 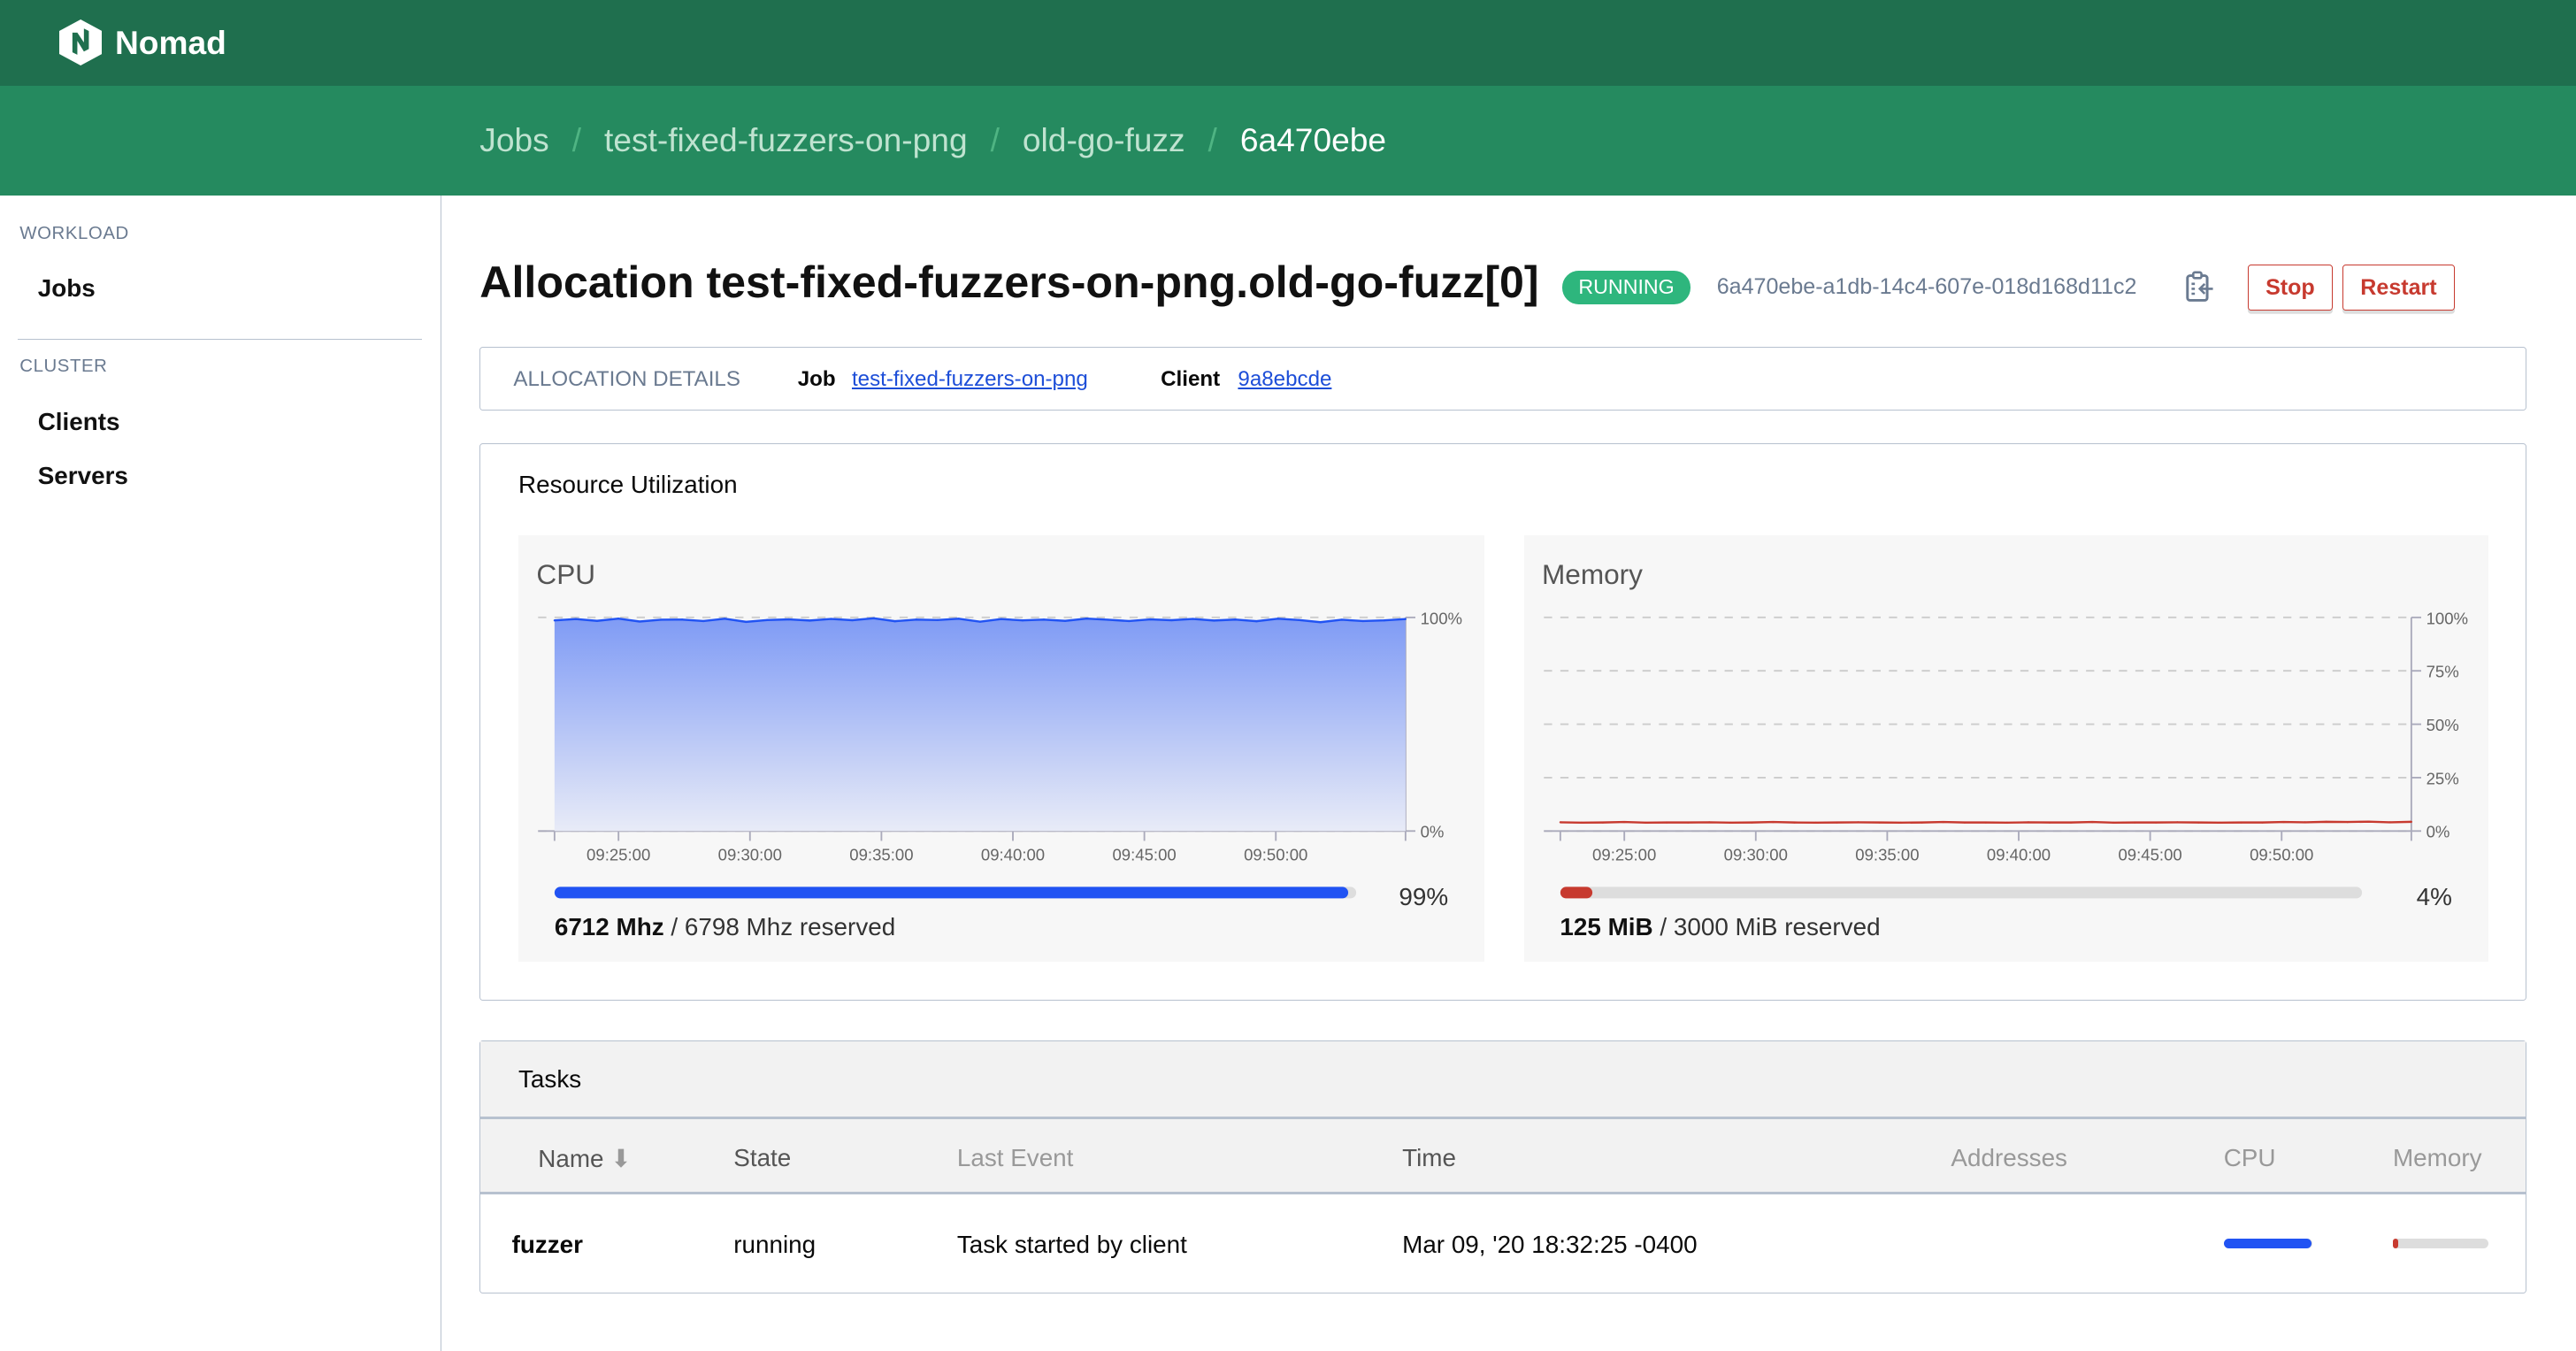 What do you see at coordinates (1104, 140) in the screenshot?
I see `breadcrumb-taskgroup: old-go-fuzz` at bounding box center [1104, 140].